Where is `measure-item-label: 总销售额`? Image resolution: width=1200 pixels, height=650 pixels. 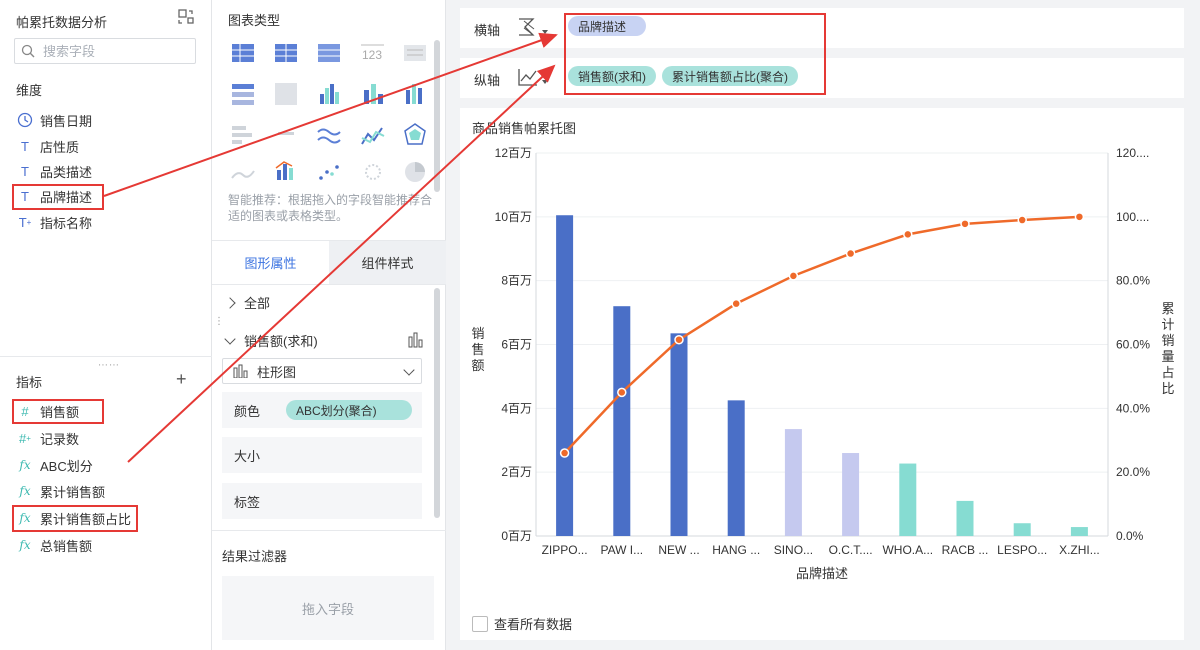 measure-item-label: 总销售额 is located at coordinates (66, 546).